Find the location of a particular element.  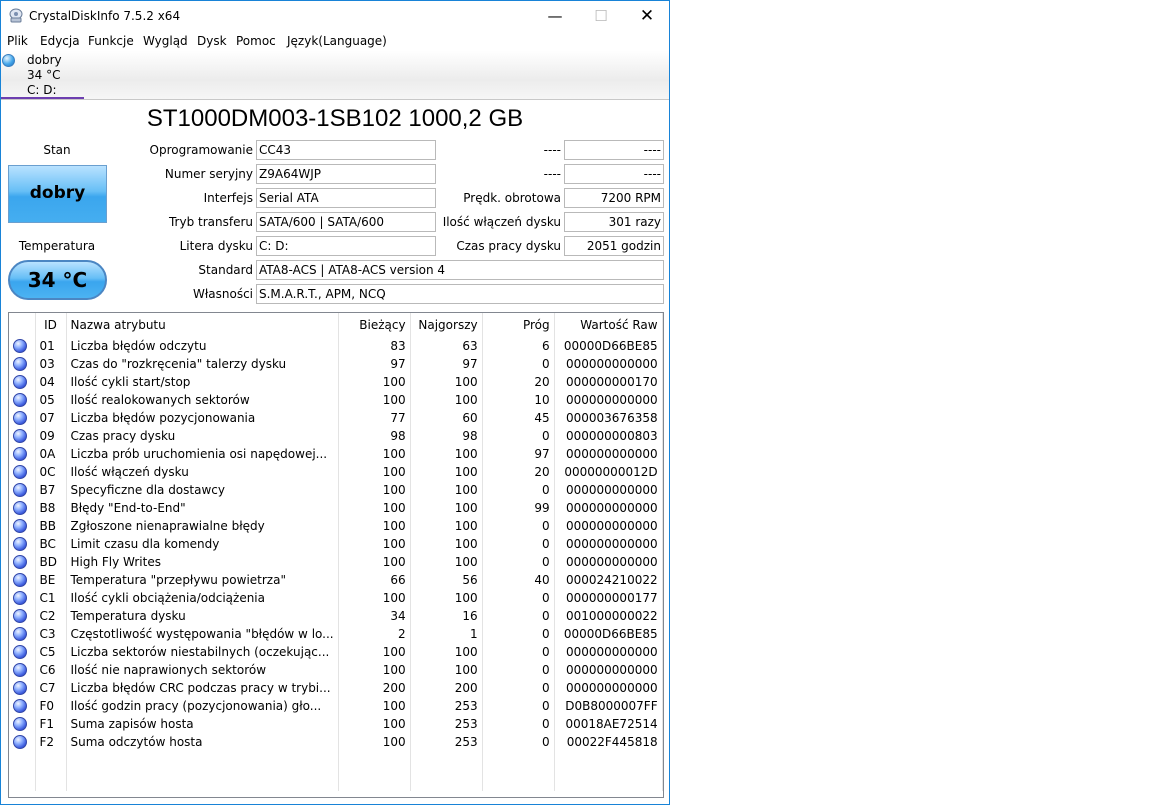

column-header-threshold: Próg is located at coordinates (518, 325).